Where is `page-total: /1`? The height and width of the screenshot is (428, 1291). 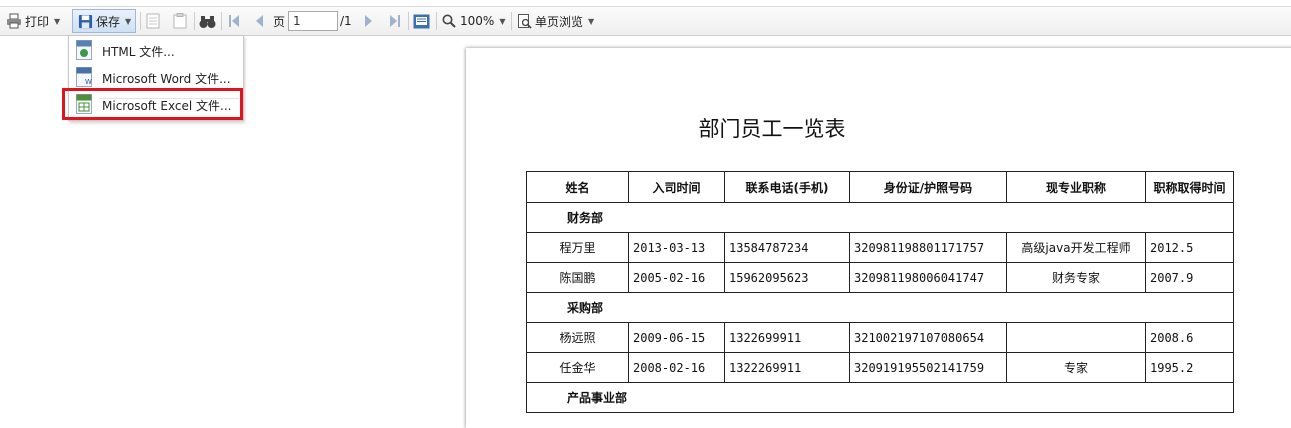
page-total: /1 is located at coordinates (346, 21).